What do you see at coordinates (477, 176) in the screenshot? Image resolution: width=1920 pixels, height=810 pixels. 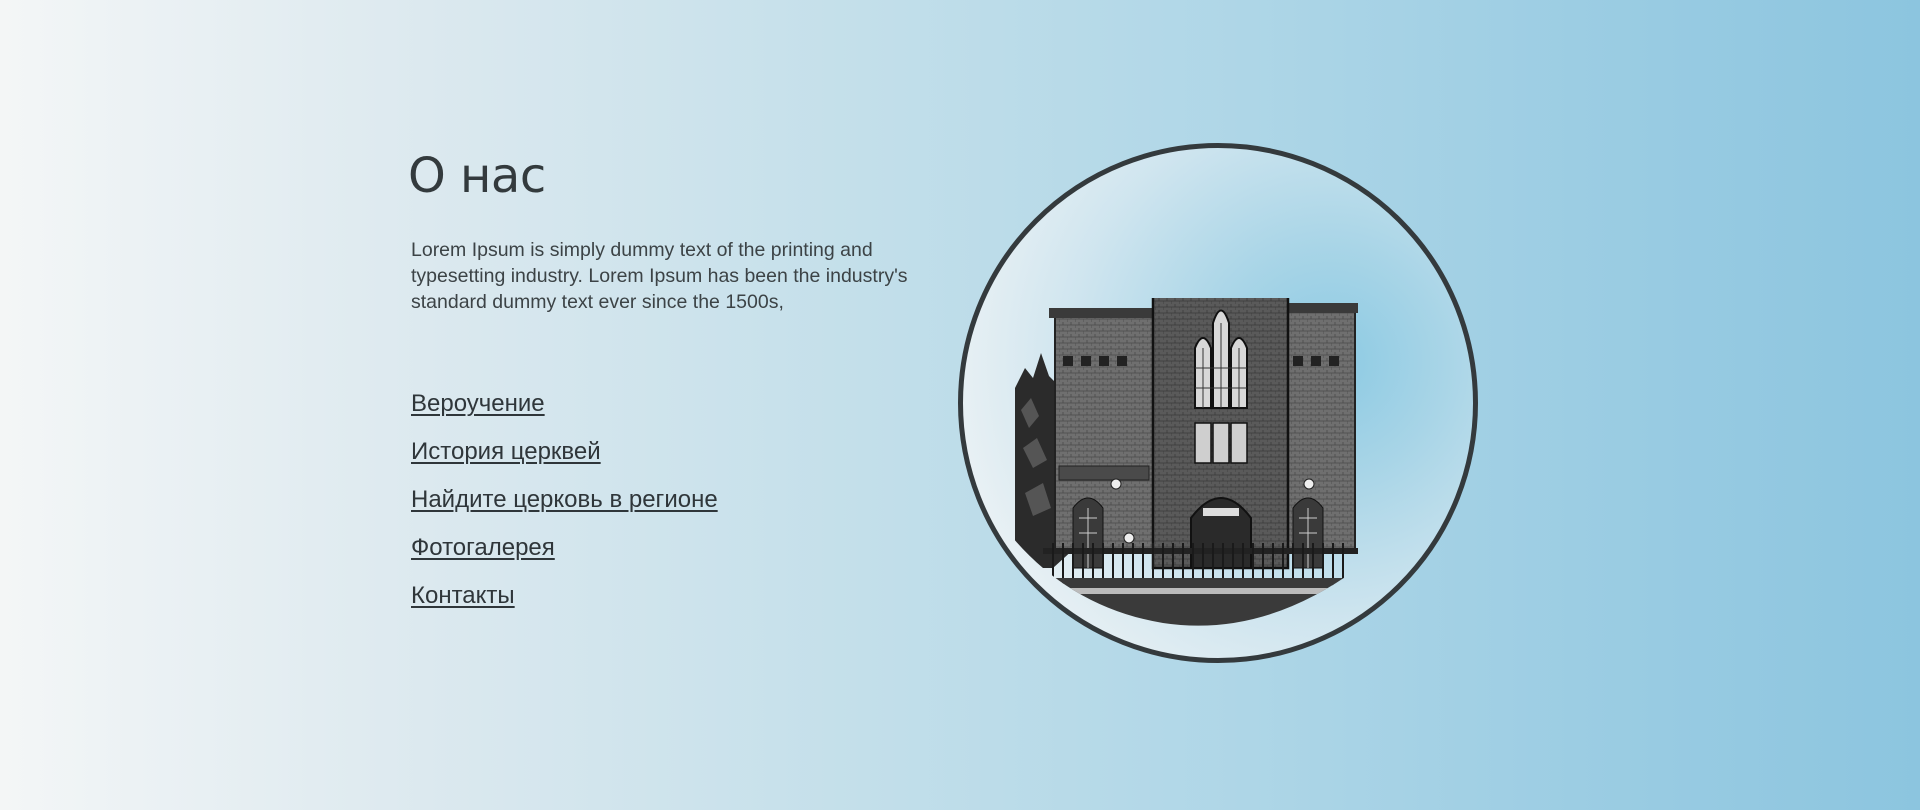 I see `page-title: О нас` at bounding box center [477, 176].